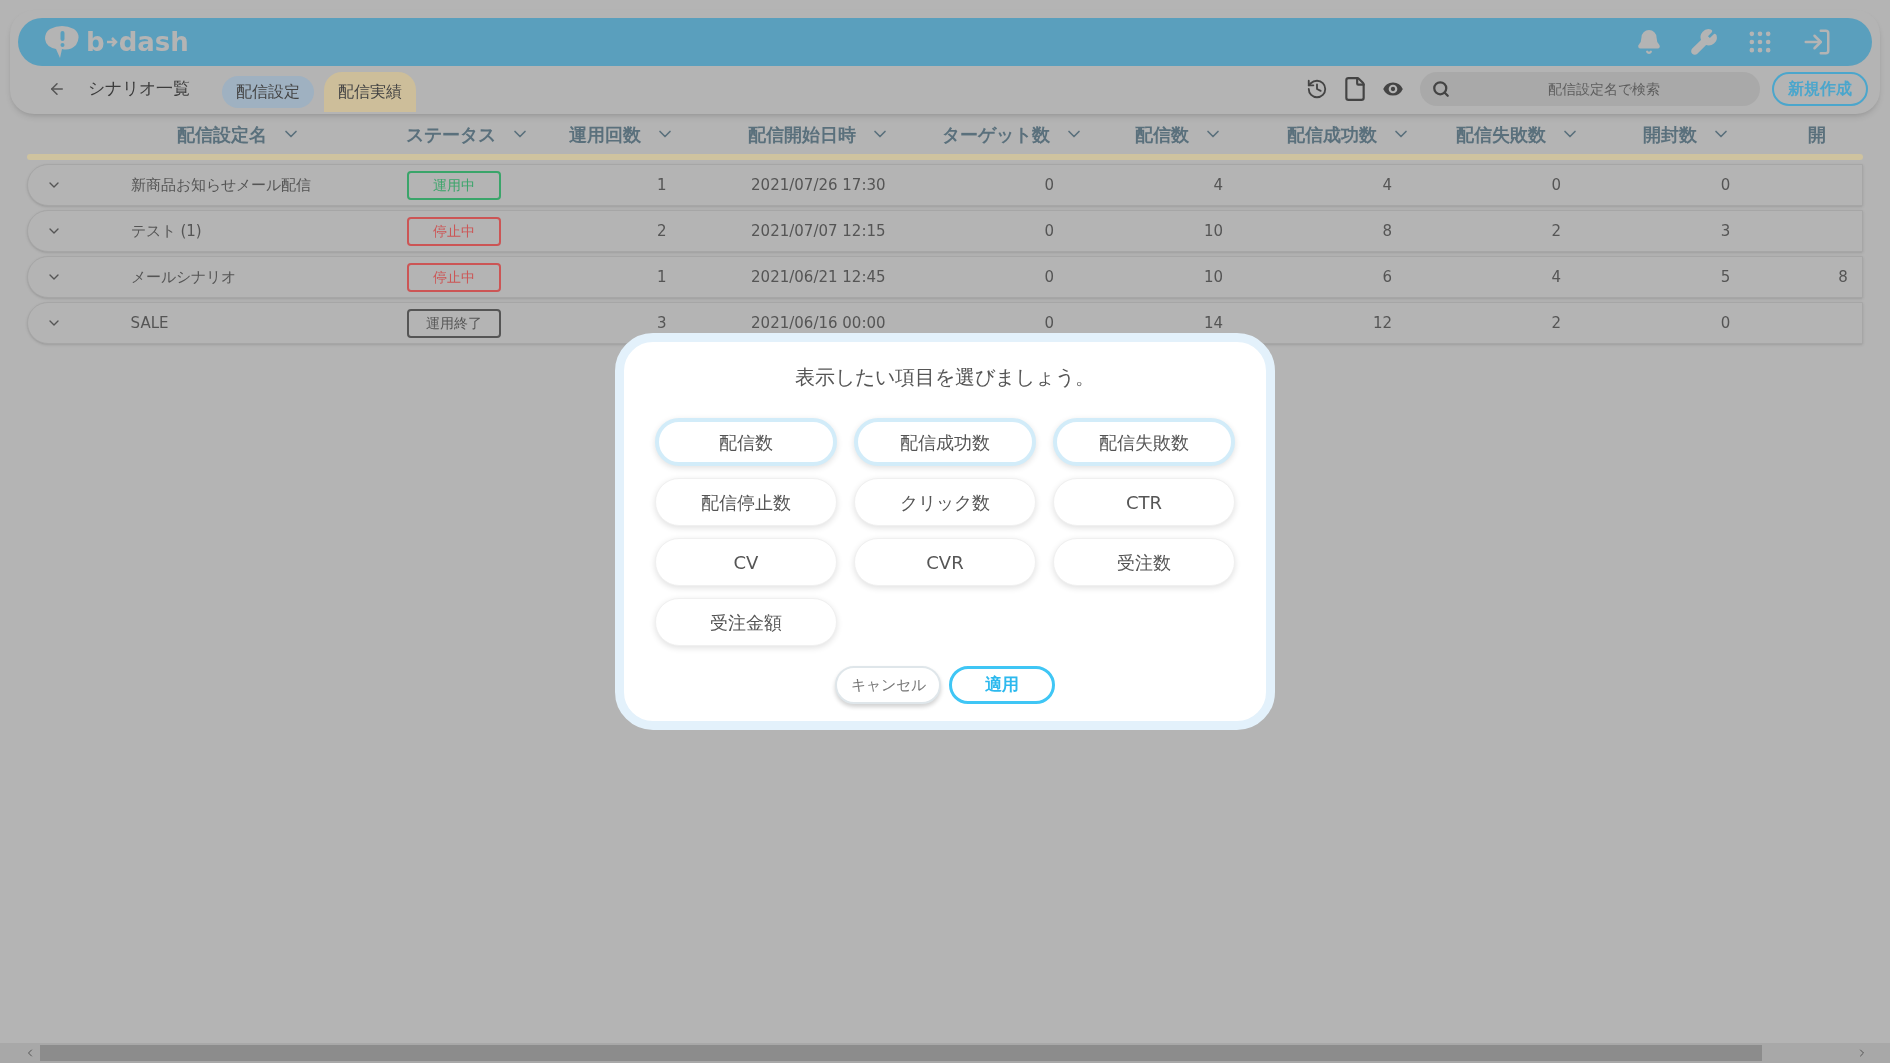 This screenshot has width=1890, height=1063. Describe the element at coordinates (1669, 134) in the screenshot. I see `column-header: 開封数` at that location.